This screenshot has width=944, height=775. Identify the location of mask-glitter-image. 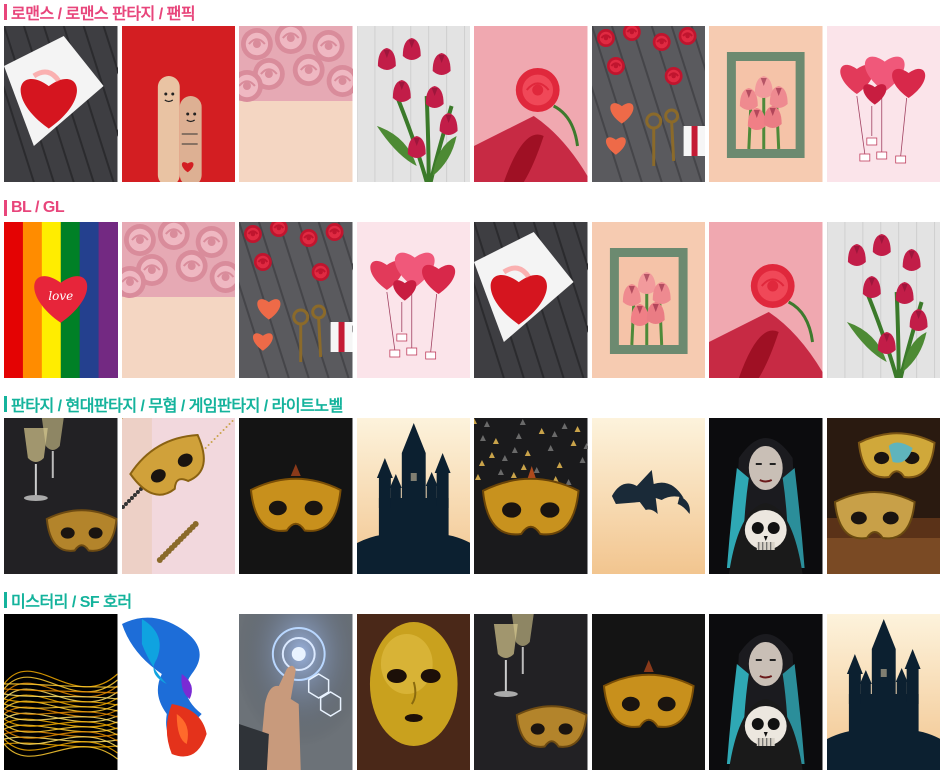
(178, 496).